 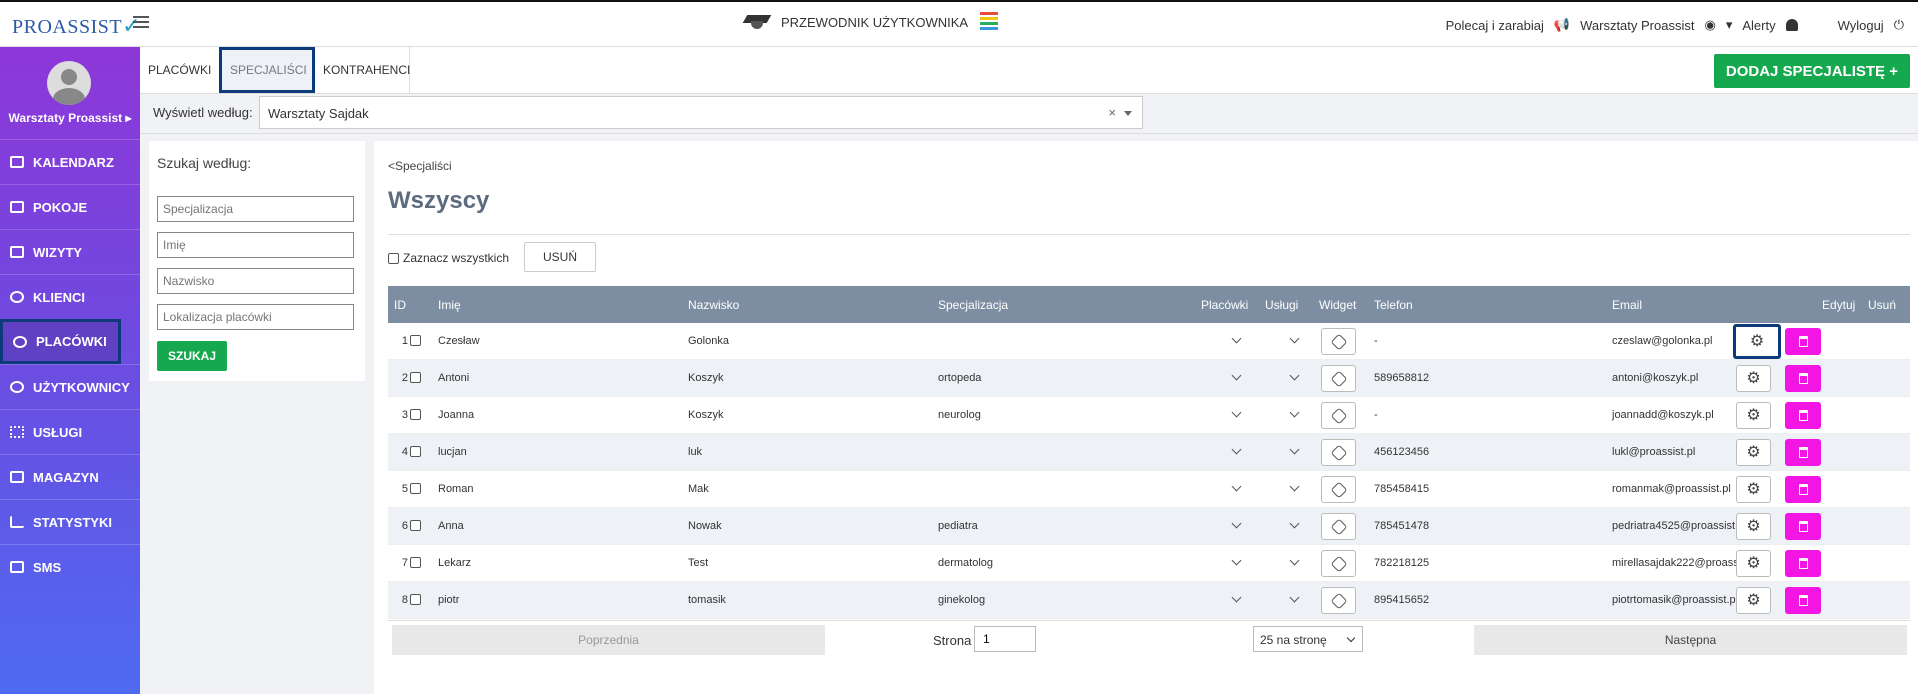 What do you see at coordinates (1112, 112) in the screenshot?
I see `clear-icon: ×` at bounding box center [1112, 112].